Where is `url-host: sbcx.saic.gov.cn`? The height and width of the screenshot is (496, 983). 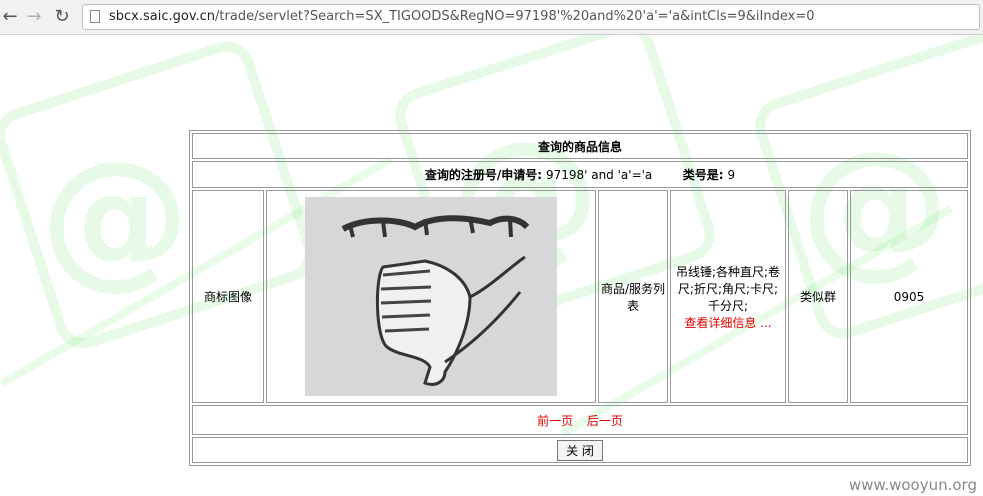 url-host: sbcx.saic.gov.cn is located at coordinates (162, 16).